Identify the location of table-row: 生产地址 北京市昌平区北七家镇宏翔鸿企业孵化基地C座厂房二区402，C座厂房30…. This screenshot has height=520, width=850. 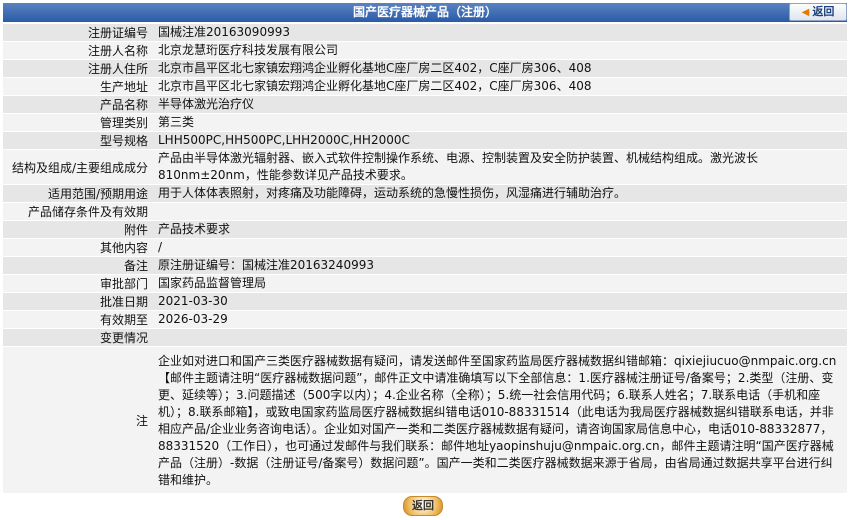
(425, 86).